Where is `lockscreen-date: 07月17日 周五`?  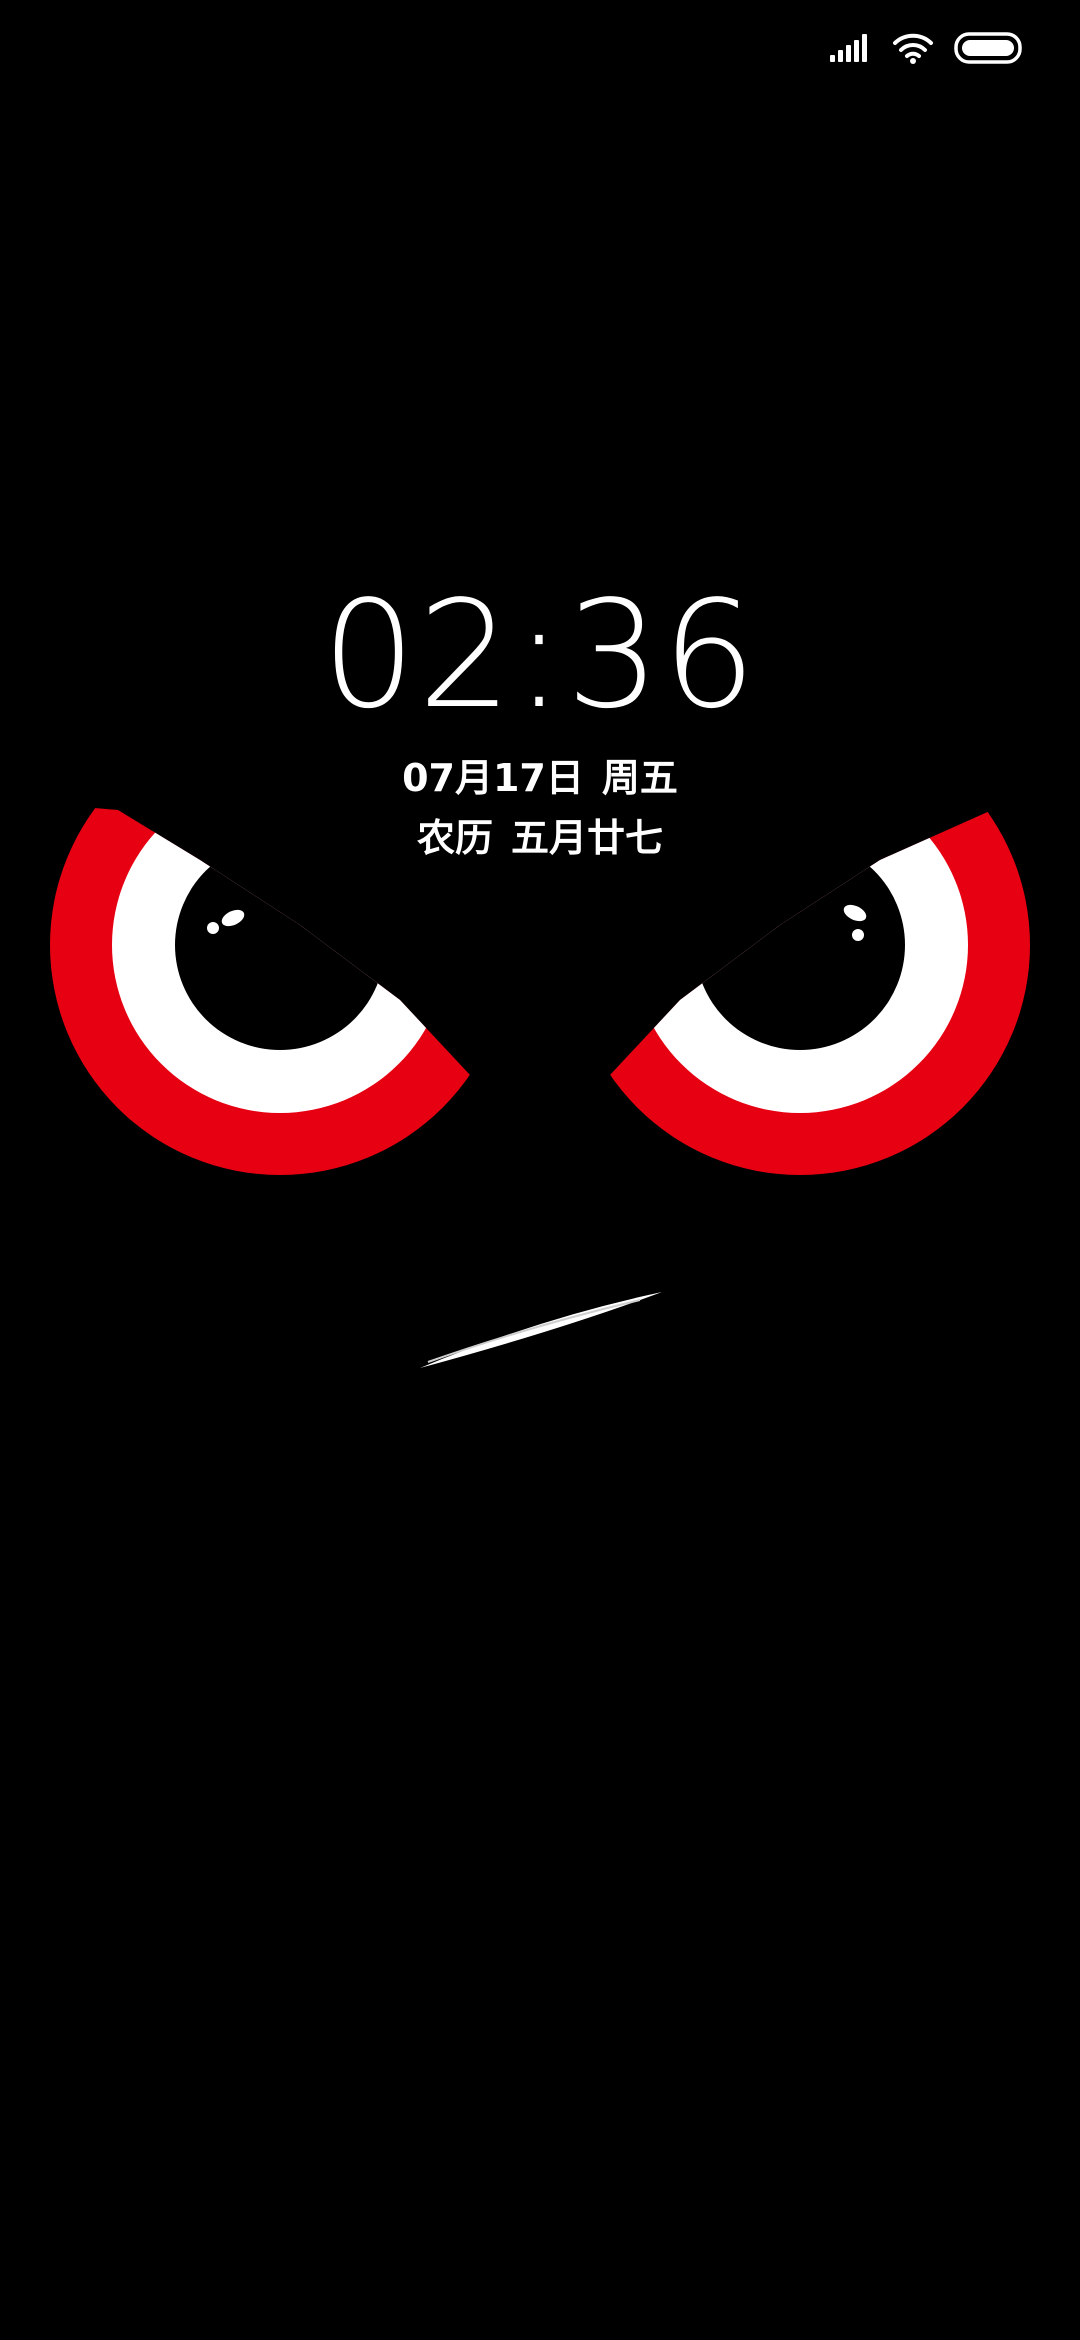 lockscreen-date: 07月17日 周五 is located at coordinates (540, 778).